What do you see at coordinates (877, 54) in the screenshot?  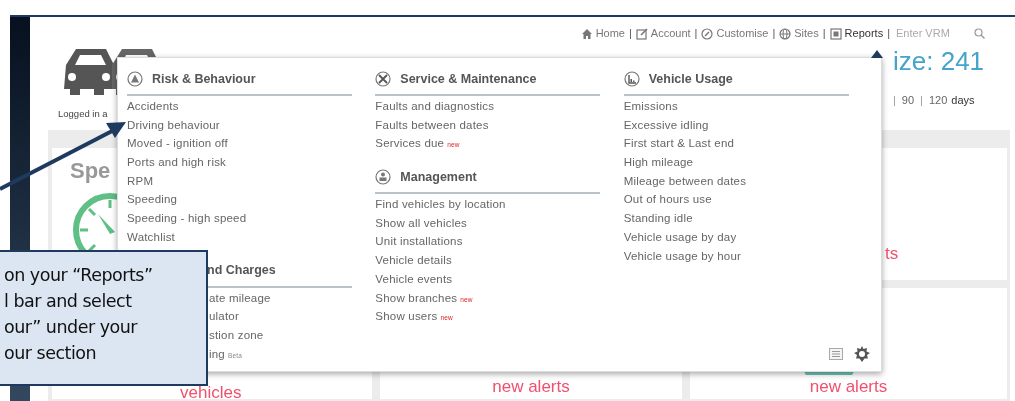 I see `dropdown-pointer` at bounding box center [877, 54].